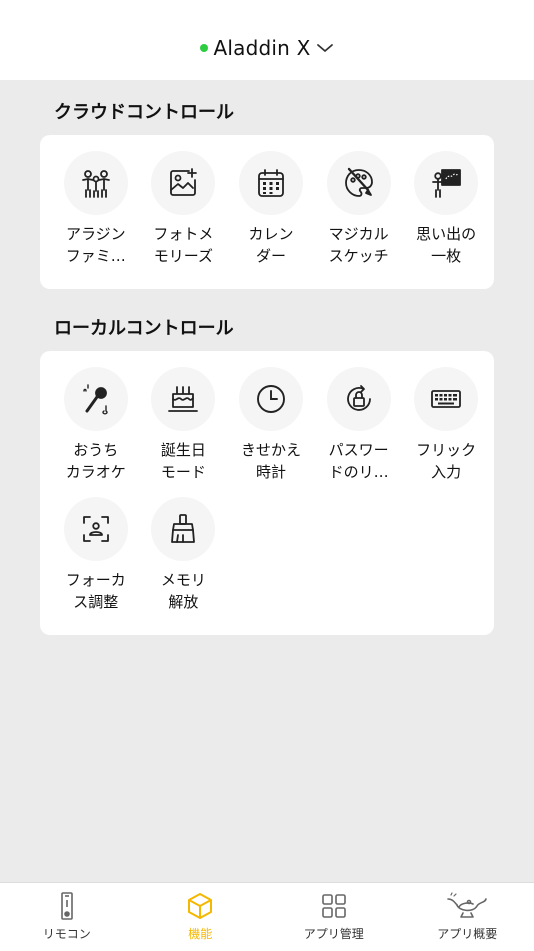  Describe the element at coordinates (271, 461) in the screenshot. I see `tile-label: きせかえ 時計` at that location.